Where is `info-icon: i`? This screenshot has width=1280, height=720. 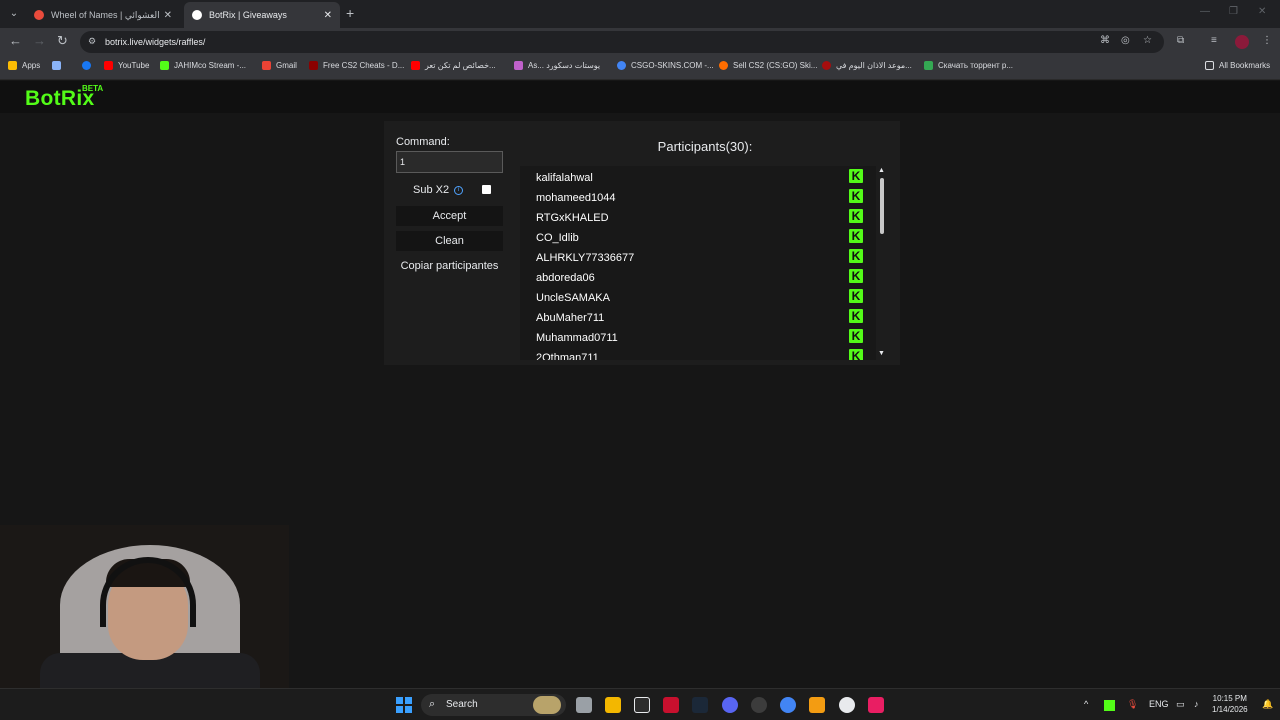 info-icon: i is located at coordinates (459, 190).